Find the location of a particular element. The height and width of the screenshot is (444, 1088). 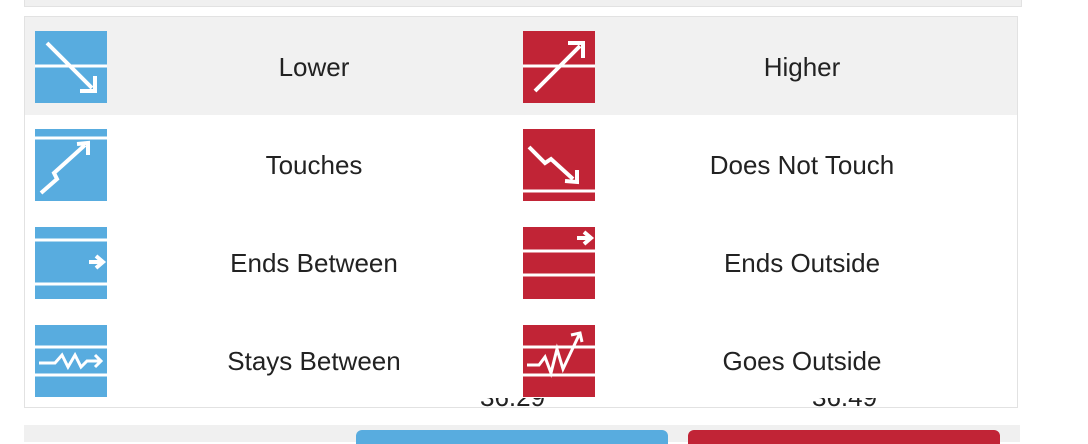

ends-between-icon is located at coordinates (71, 263).